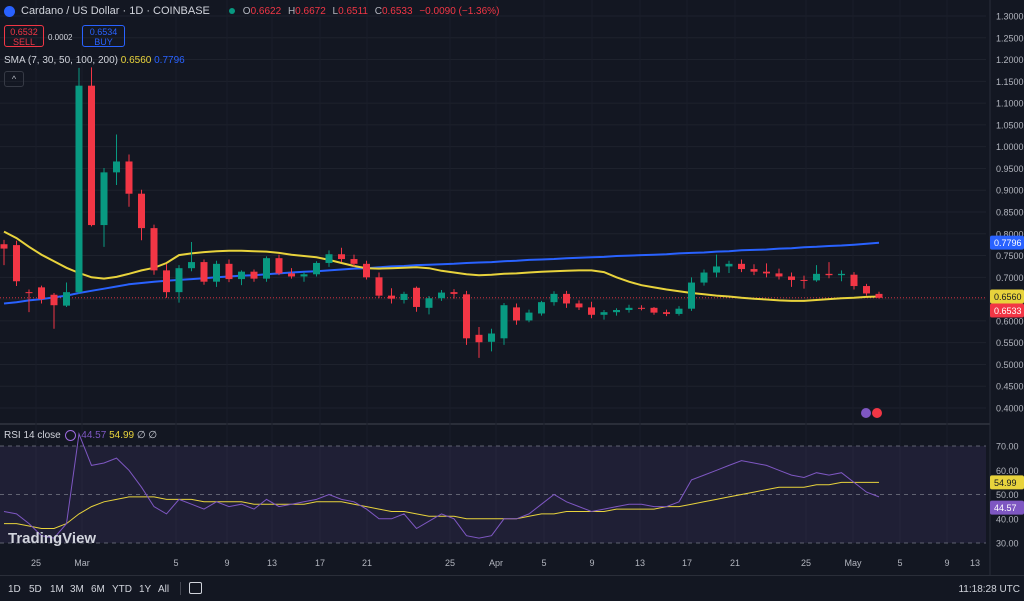 The image size is (1024, 601). What do you see at coordinates (115, 11) in the screenshot?
I see `symbol-title: Cardano / US Dollar · 1D · COINBASE` at bounding box center [115, 11].